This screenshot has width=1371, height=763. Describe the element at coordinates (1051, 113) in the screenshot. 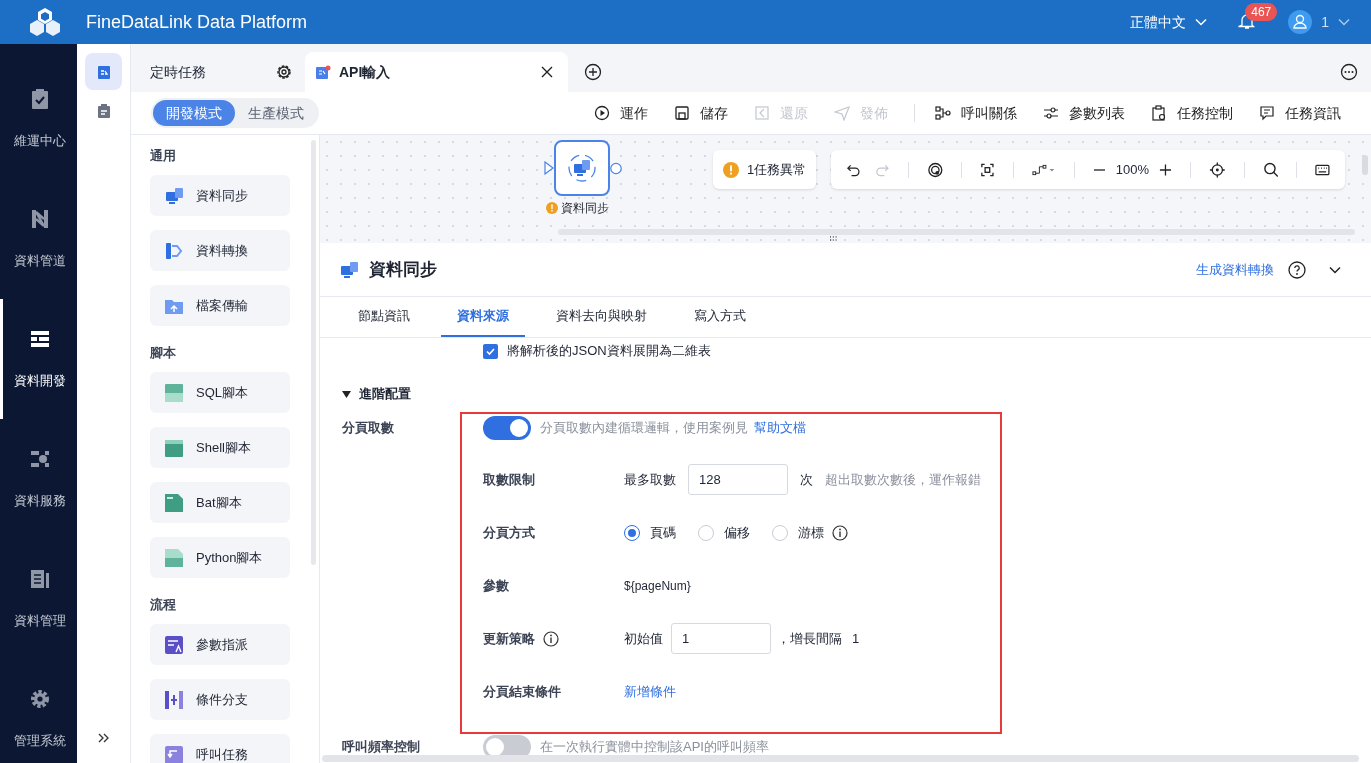

I see `sliders-icon` at that location.